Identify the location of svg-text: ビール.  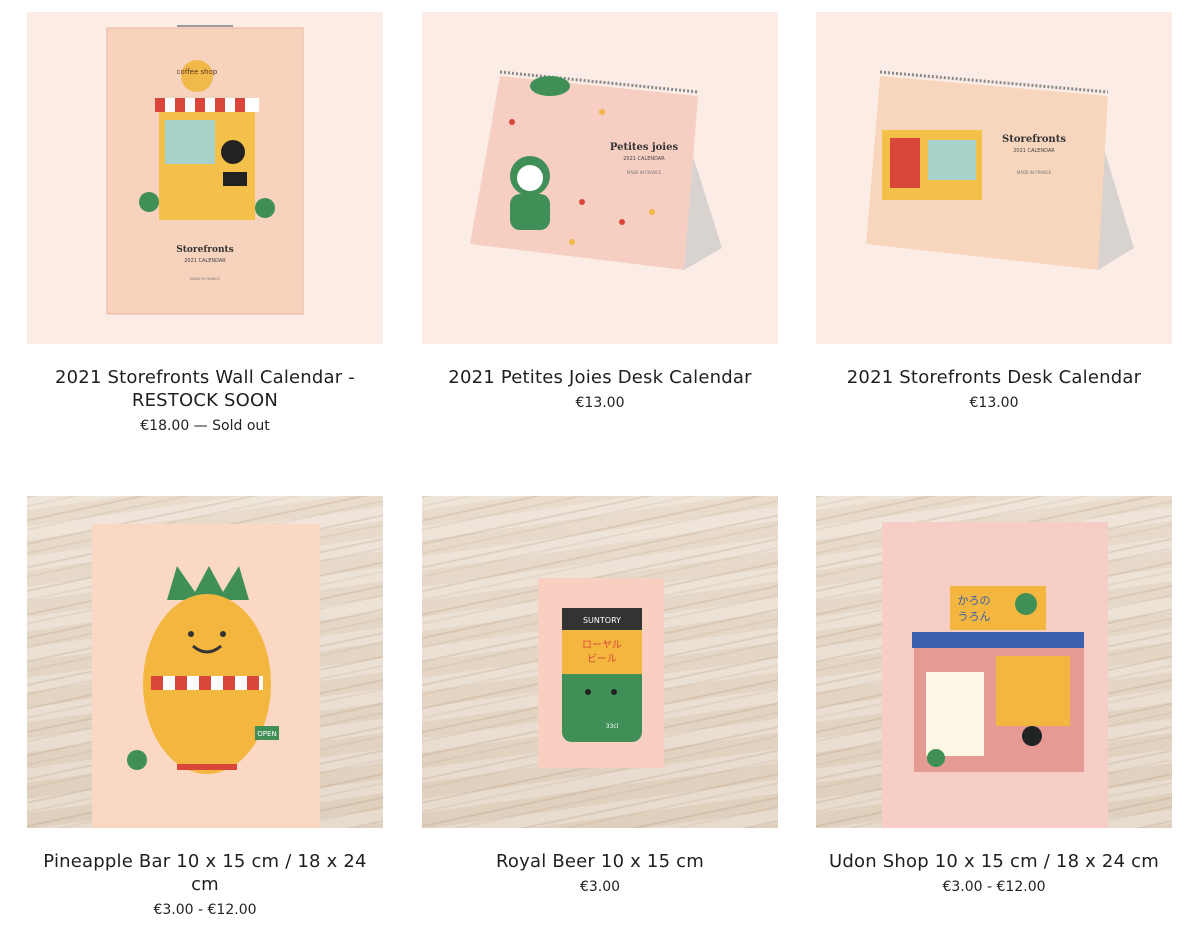
(602, 659).